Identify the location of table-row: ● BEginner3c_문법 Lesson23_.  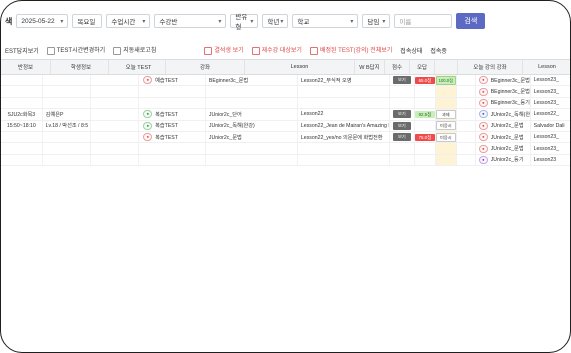
(285, 92).